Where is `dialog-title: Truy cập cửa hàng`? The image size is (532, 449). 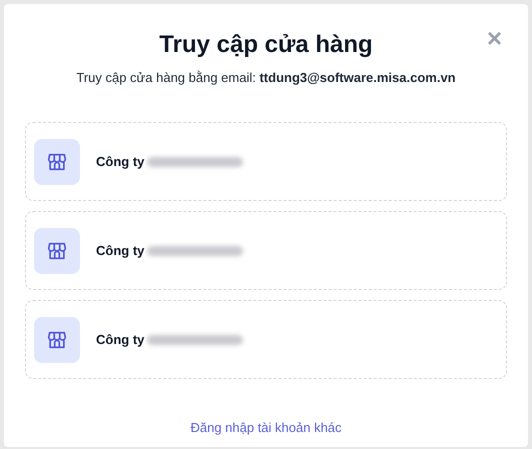
dialog-title: Truy cập cửa hàng is located at coordinates (266, 45).